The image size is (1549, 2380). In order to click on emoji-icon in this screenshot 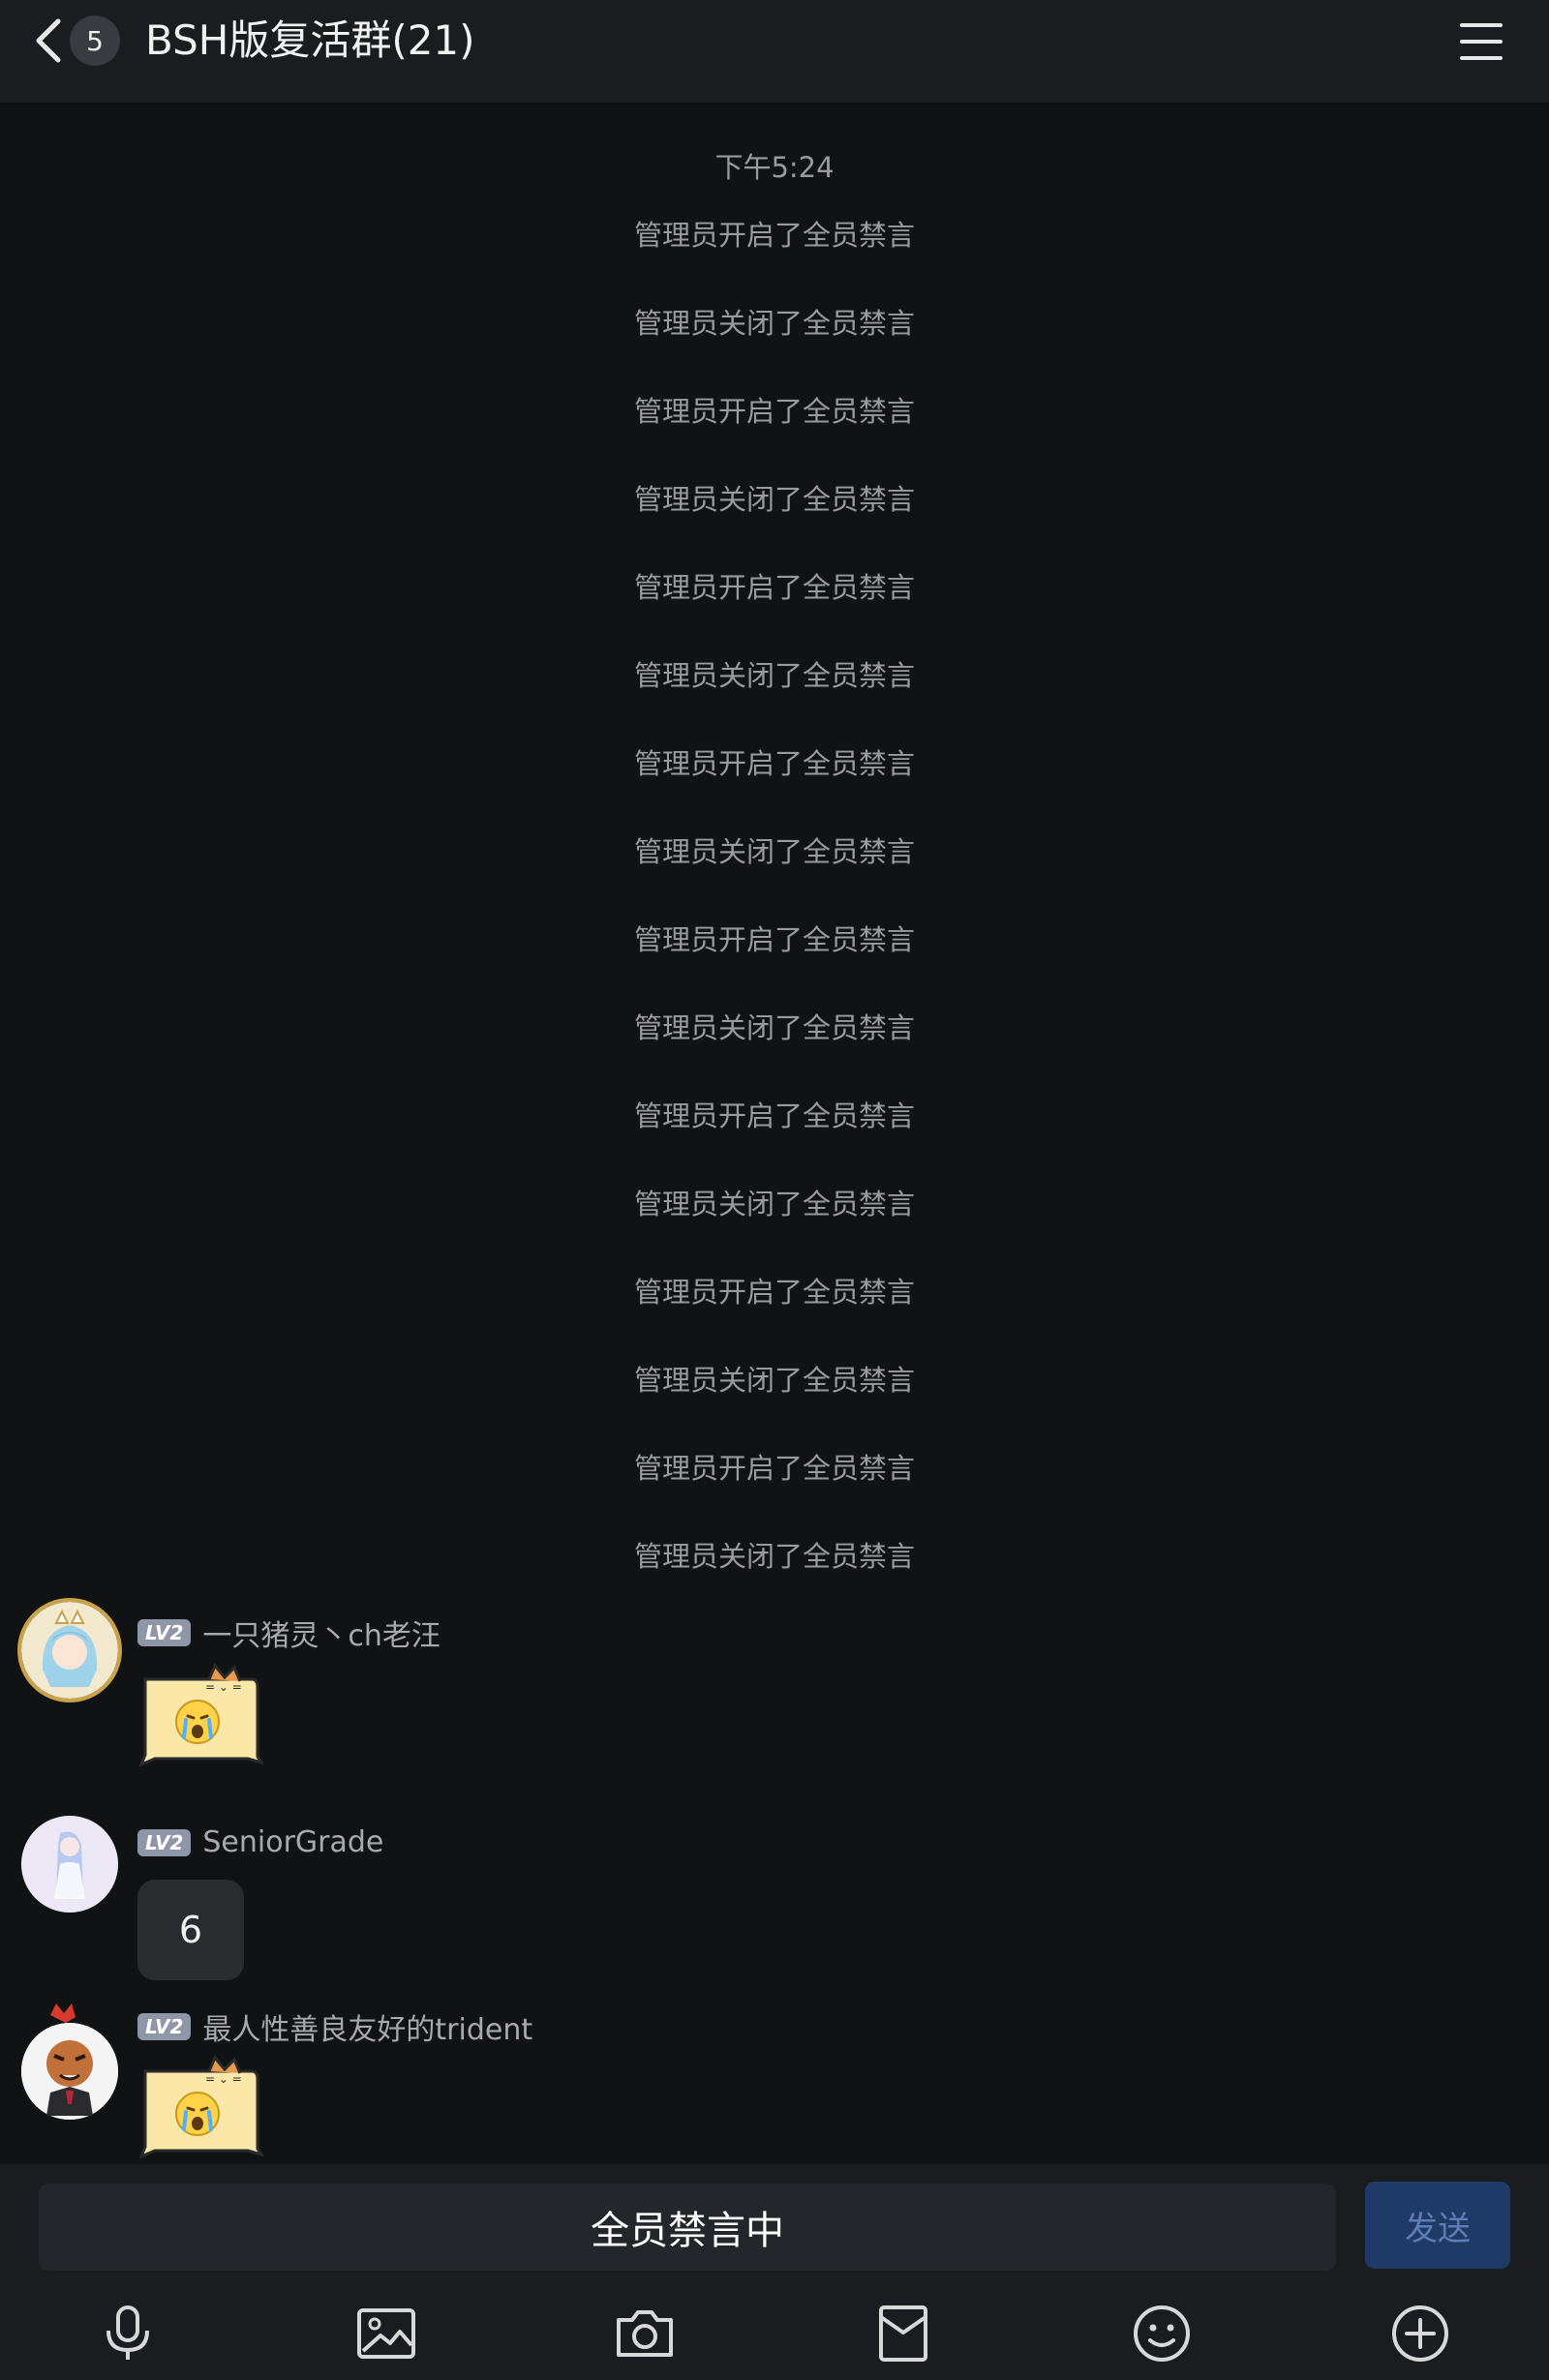, I will do `click(1162, 2334)`.